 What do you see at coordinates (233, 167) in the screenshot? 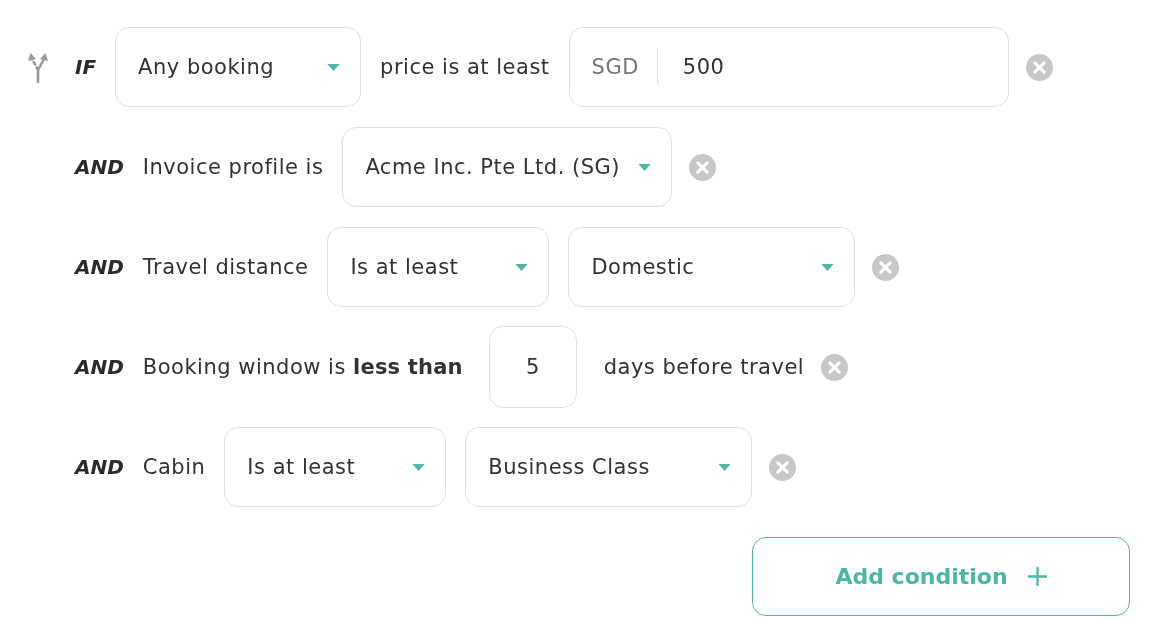
I see `condition-label: Invoice profile is` at bounding box center [233, 167].